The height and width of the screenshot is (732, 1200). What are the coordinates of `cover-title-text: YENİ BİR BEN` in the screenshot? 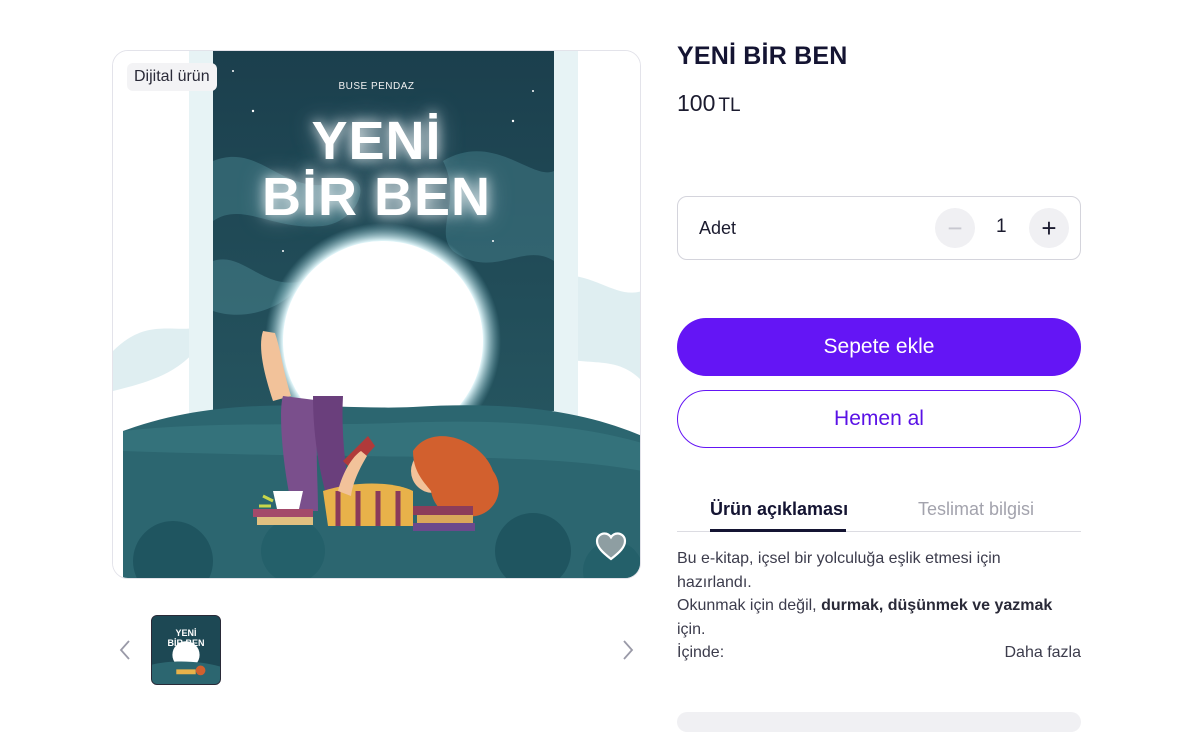 It's located at (376, 169).